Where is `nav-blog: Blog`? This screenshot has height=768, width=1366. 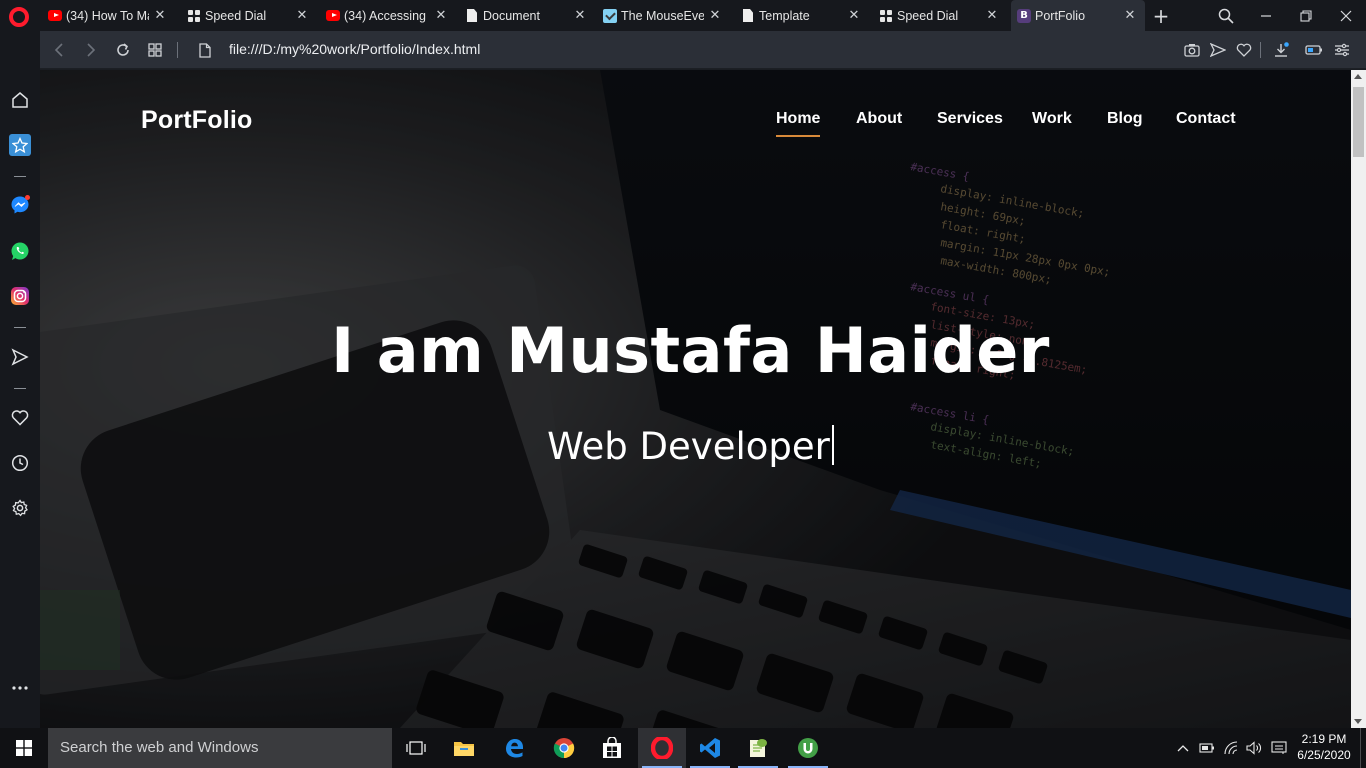 nav-blog: Blog is located at coordinates (1125, 119).